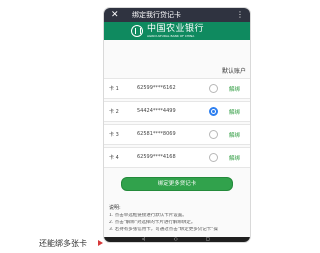  Describe the element at coordinates (156, 134) in the screenshot. I see `card-number: 62581****8069` at that location.